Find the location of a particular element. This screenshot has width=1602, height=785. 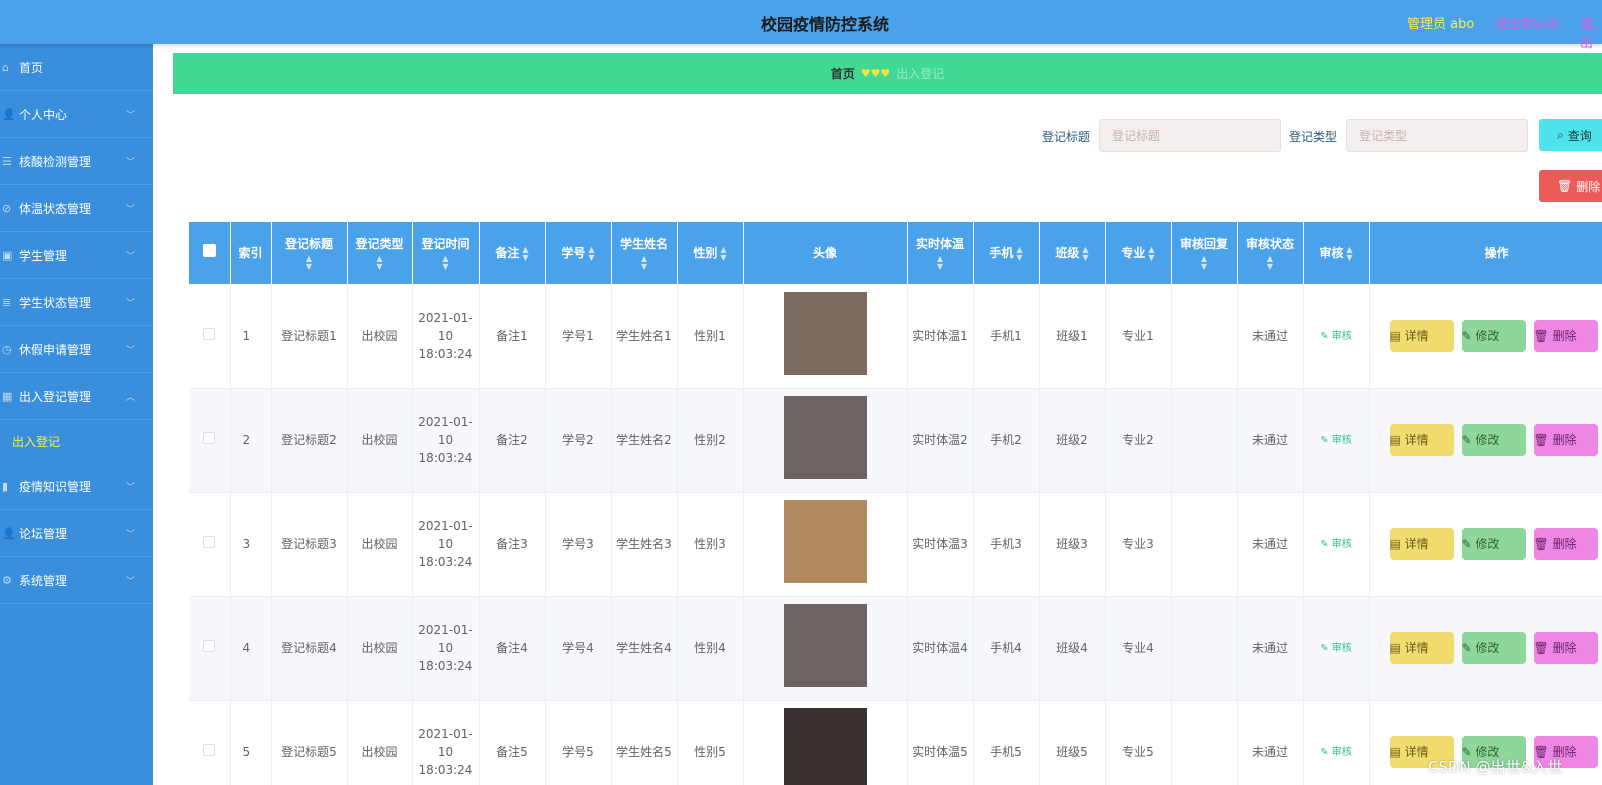

column-header: 备注 ▲ ▼ is located at coordinates (512, 253).